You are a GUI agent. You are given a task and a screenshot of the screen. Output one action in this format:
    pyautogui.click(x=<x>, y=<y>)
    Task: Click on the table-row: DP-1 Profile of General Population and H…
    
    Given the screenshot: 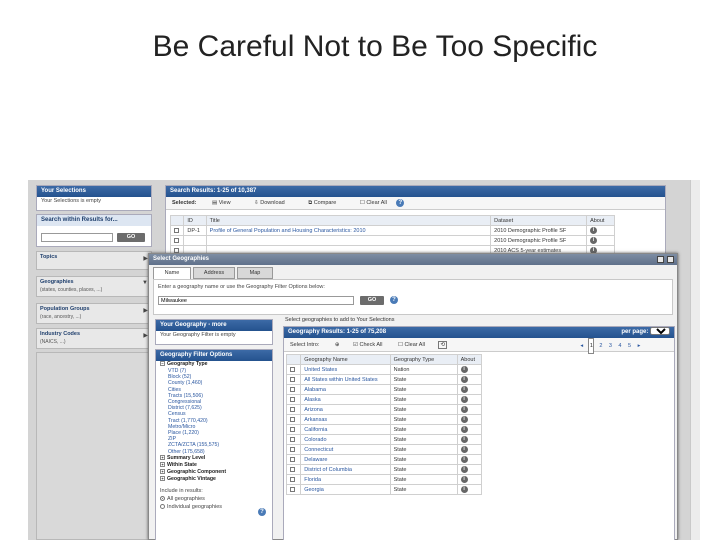 What is the action you would take?
    pyautogui.click(x=392, y=230)
    